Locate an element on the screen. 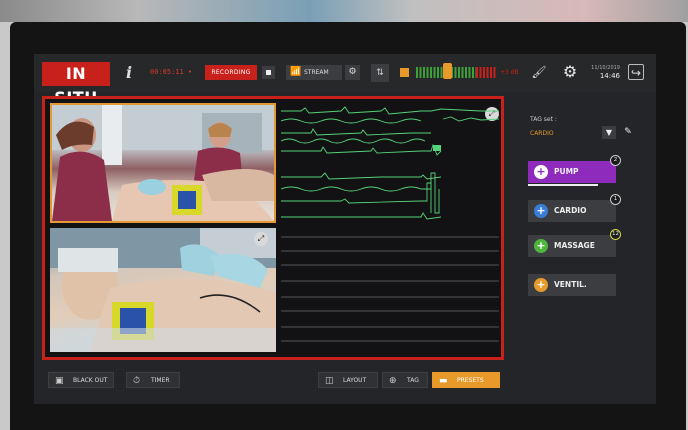  audio-db-readout: +3 dB is located at coordinates (509, 72).